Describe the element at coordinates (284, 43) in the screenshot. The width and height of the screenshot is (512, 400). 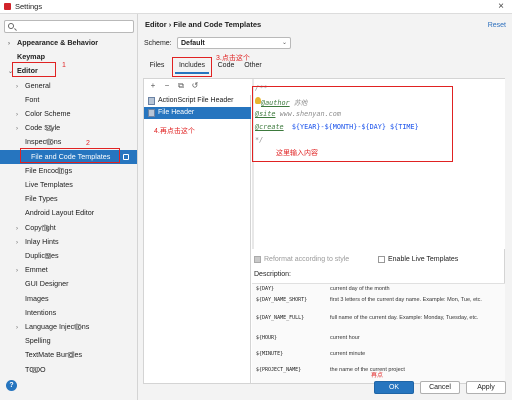
I see `chevron-down-icon: ⌄` at that location.